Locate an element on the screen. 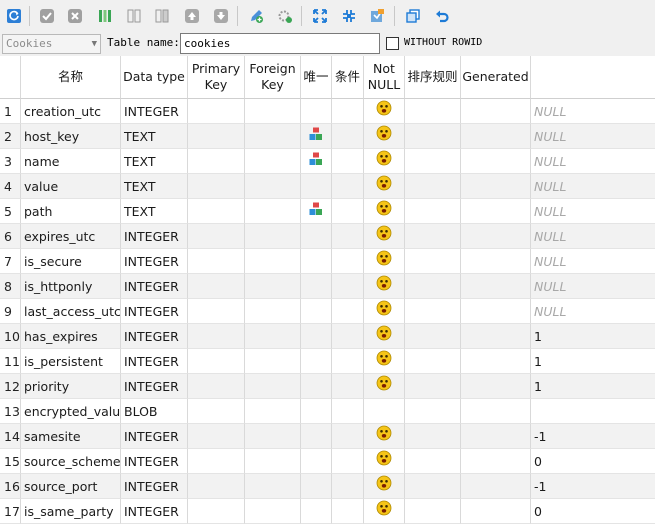 Image resolution: width=655 pixels, height=531 pixels. refresh-icon is located at coordinates (14, 16).